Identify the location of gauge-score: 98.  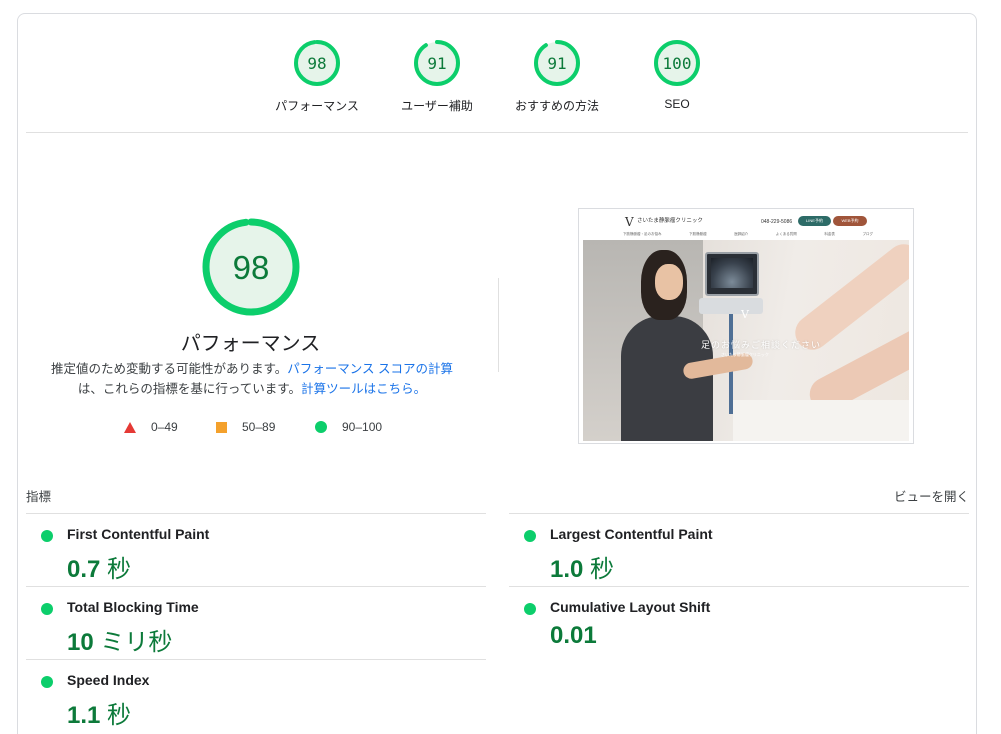
(316, 63).